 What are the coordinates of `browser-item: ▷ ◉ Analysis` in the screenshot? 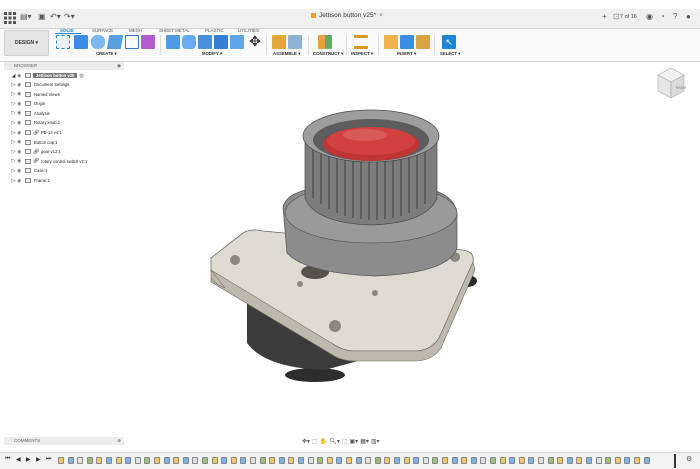 It's located at (30, 113).